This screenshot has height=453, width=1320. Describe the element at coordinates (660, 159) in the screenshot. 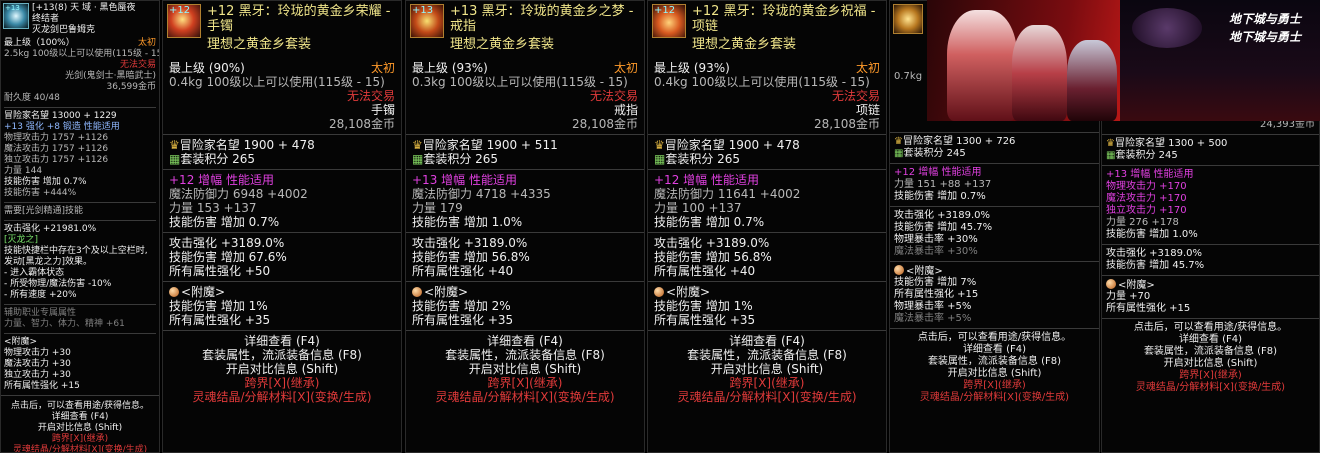

I see `set-points-icon: ▦` at that location.